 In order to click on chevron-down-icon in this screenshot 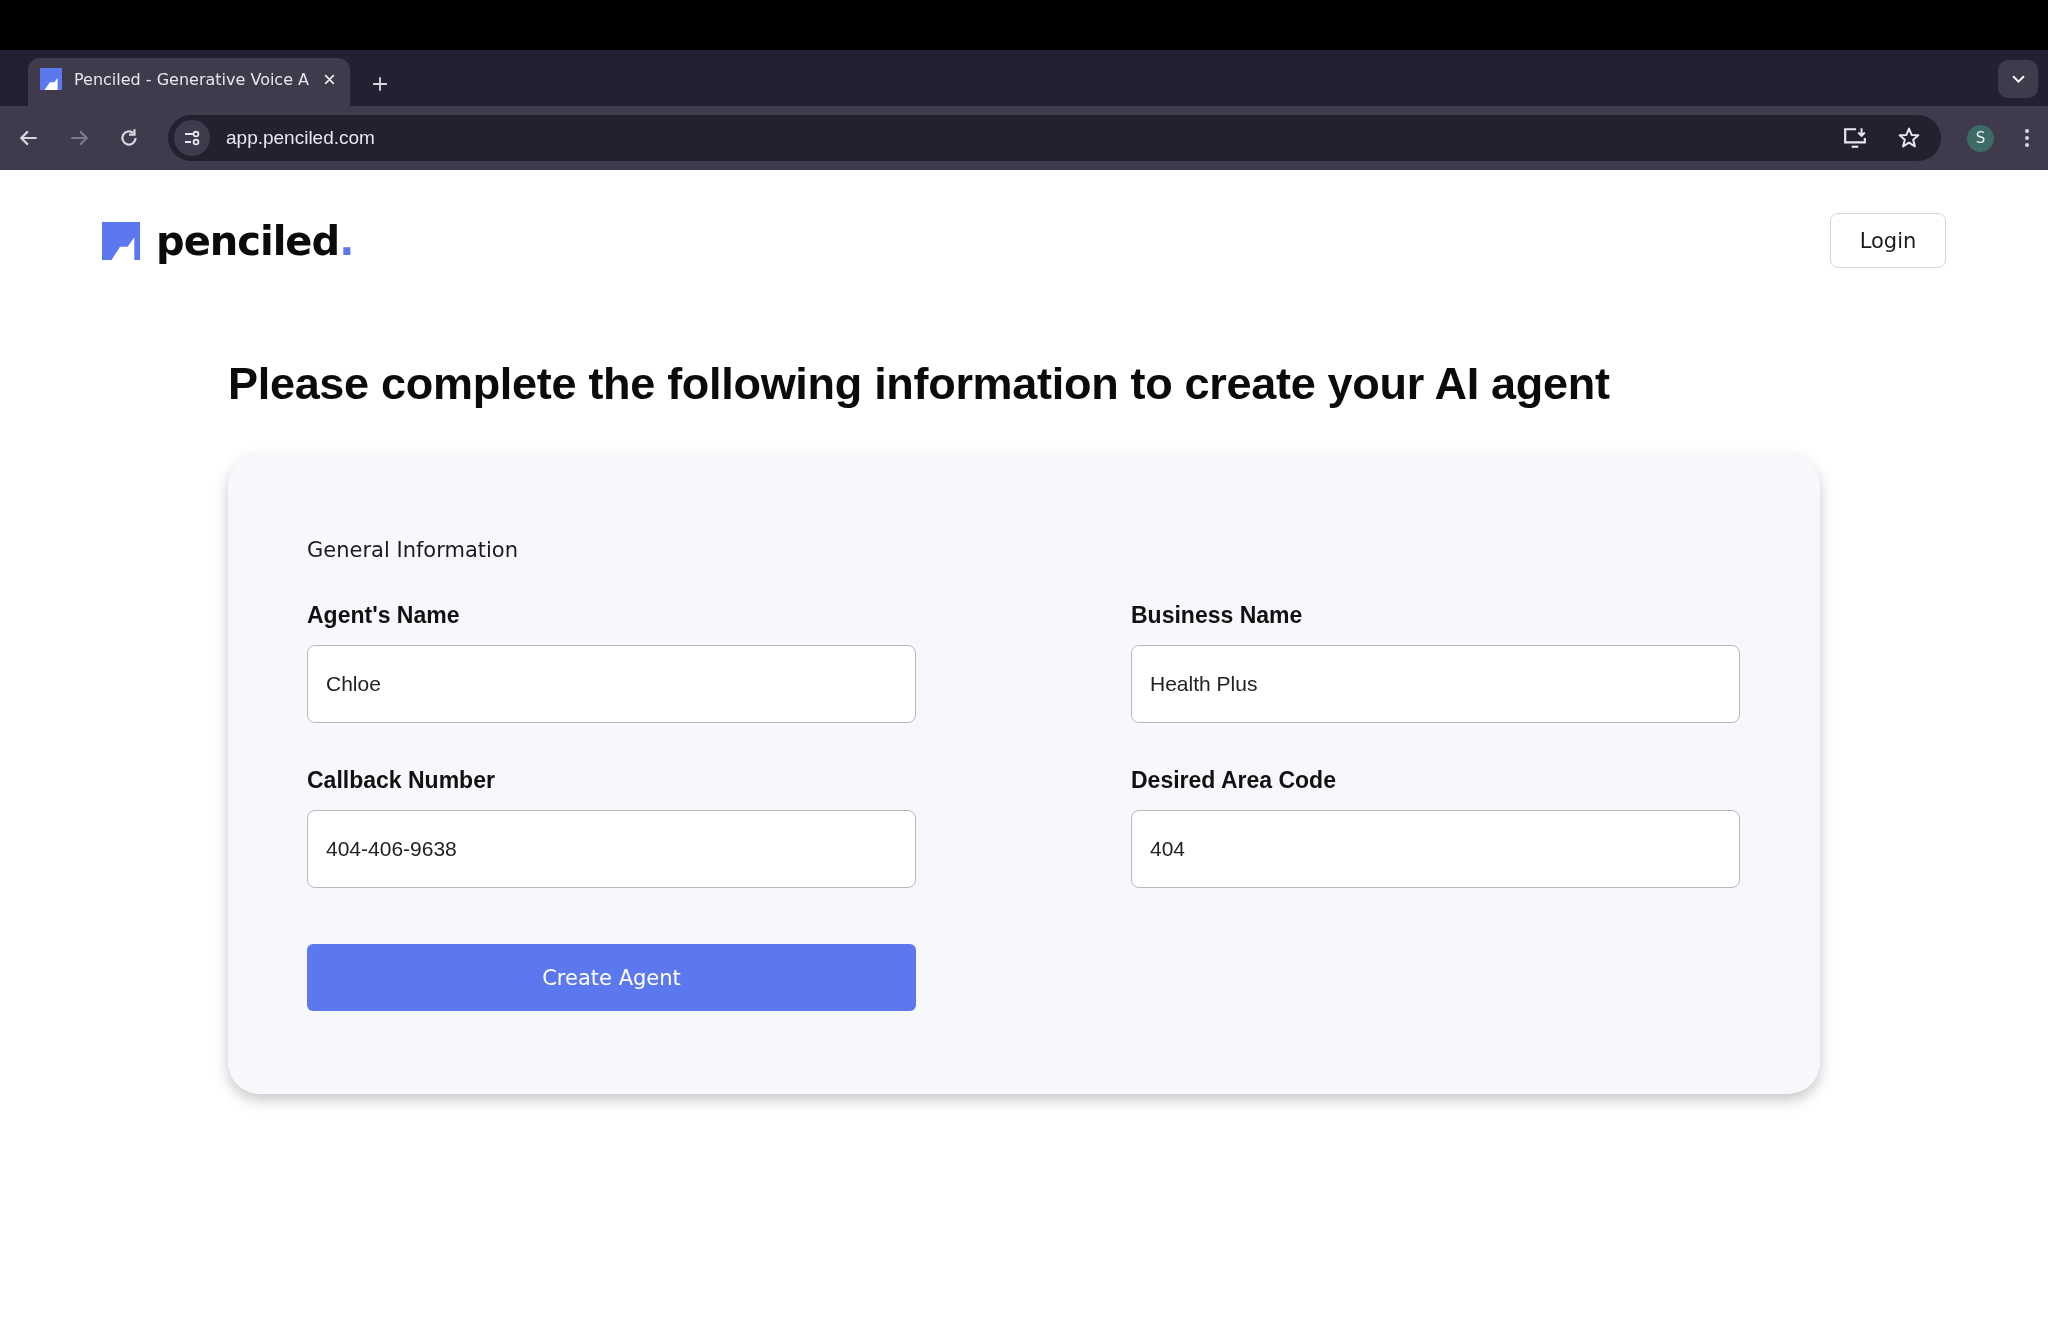, I will do `click(2018, 79)`.